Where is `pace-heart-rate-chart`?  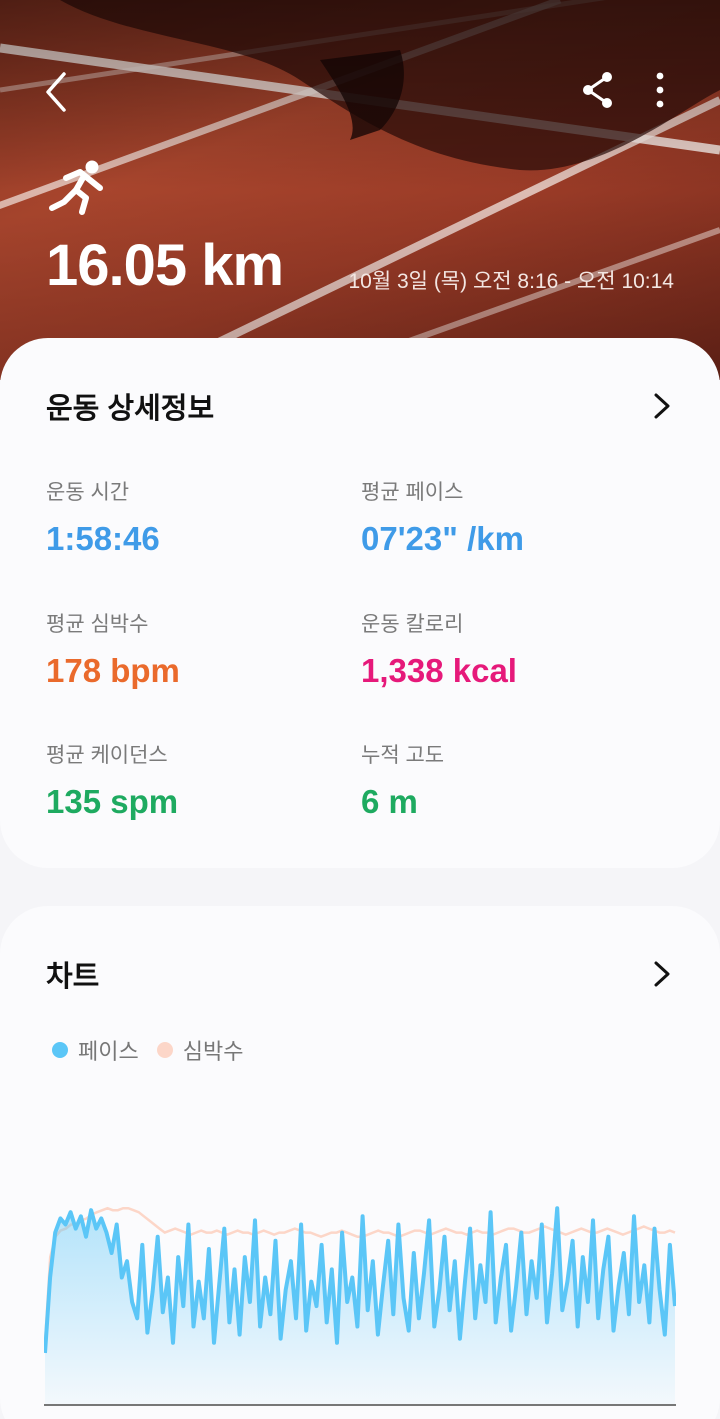 pace-heart-rate-chart is located at coordinates (360, 1306).